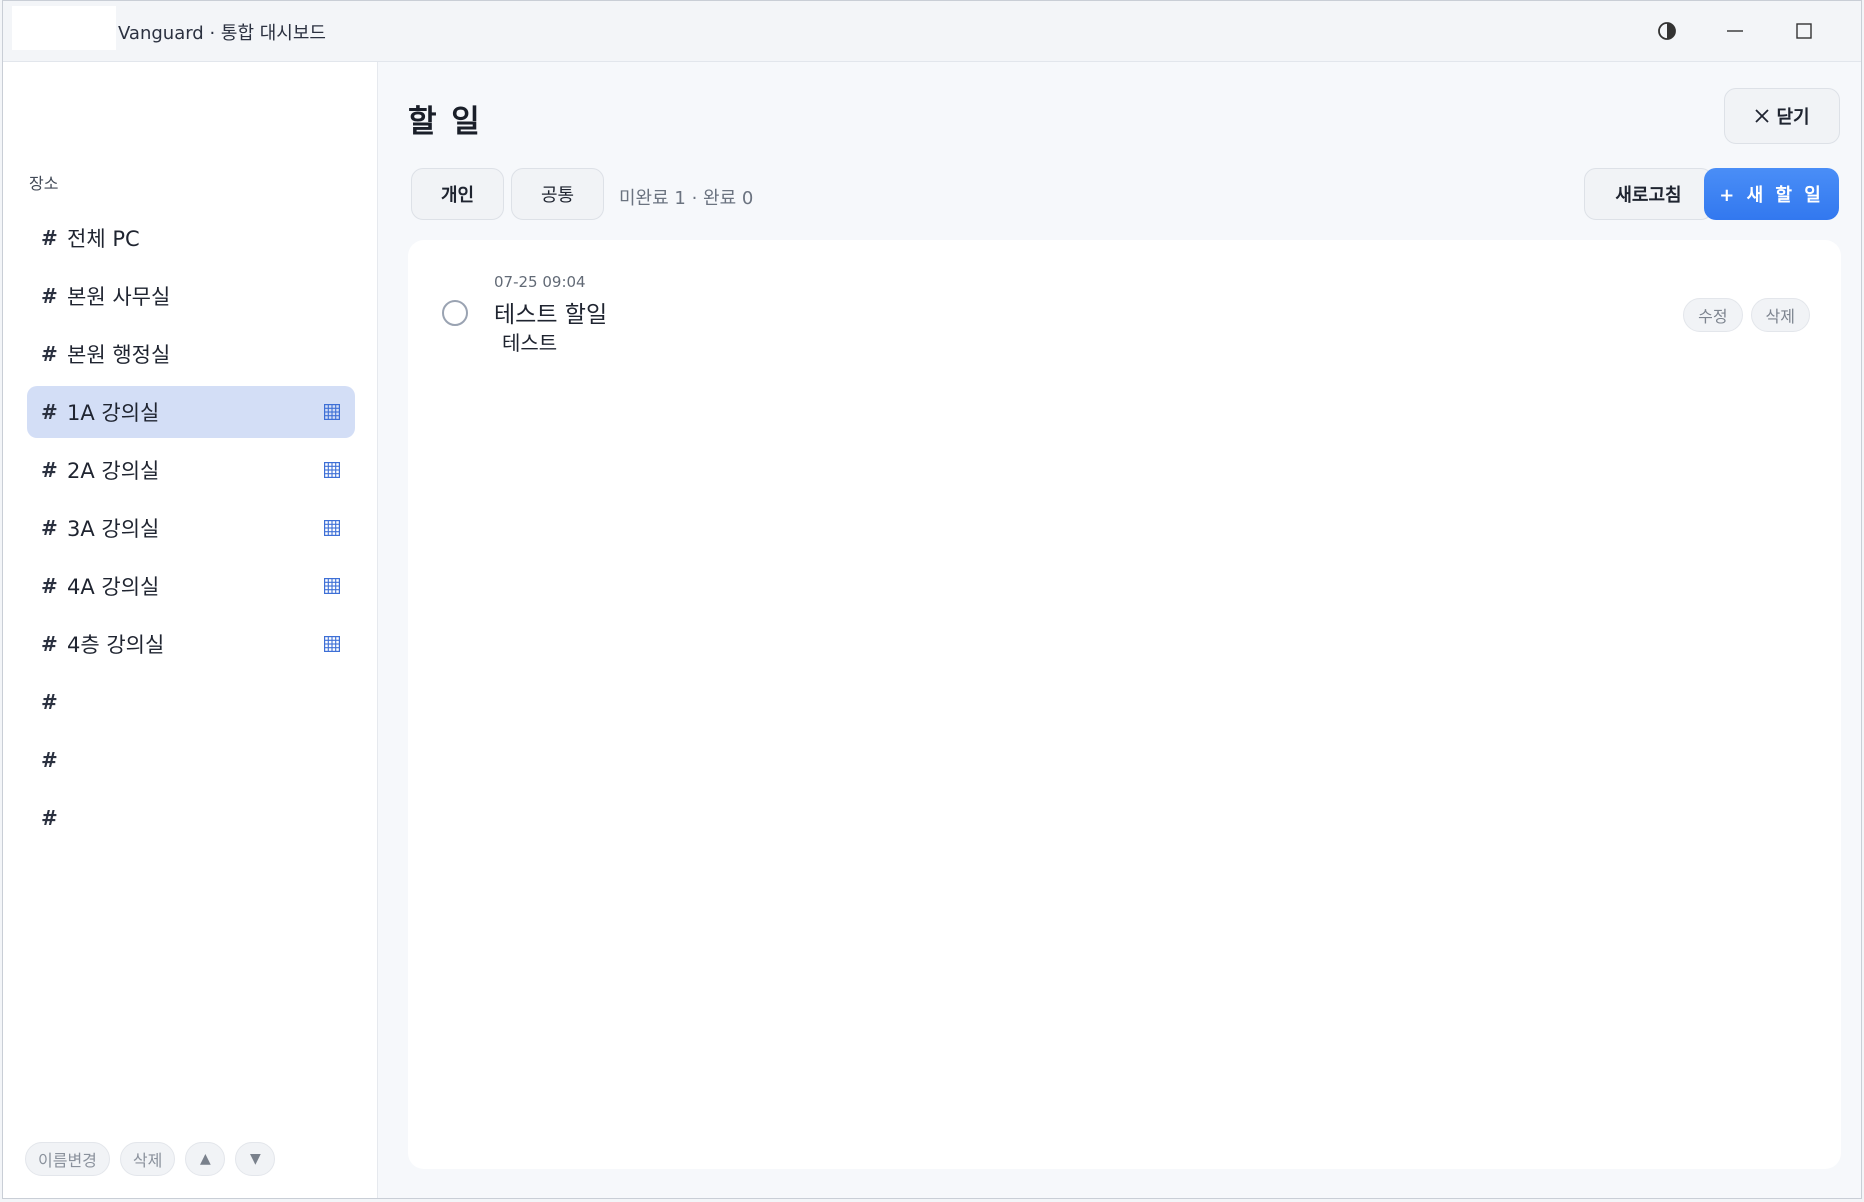 The image size is (1864, 1202). I want to click on todo-counts: 미완료 1 · 완료 0, so click(686, 198).